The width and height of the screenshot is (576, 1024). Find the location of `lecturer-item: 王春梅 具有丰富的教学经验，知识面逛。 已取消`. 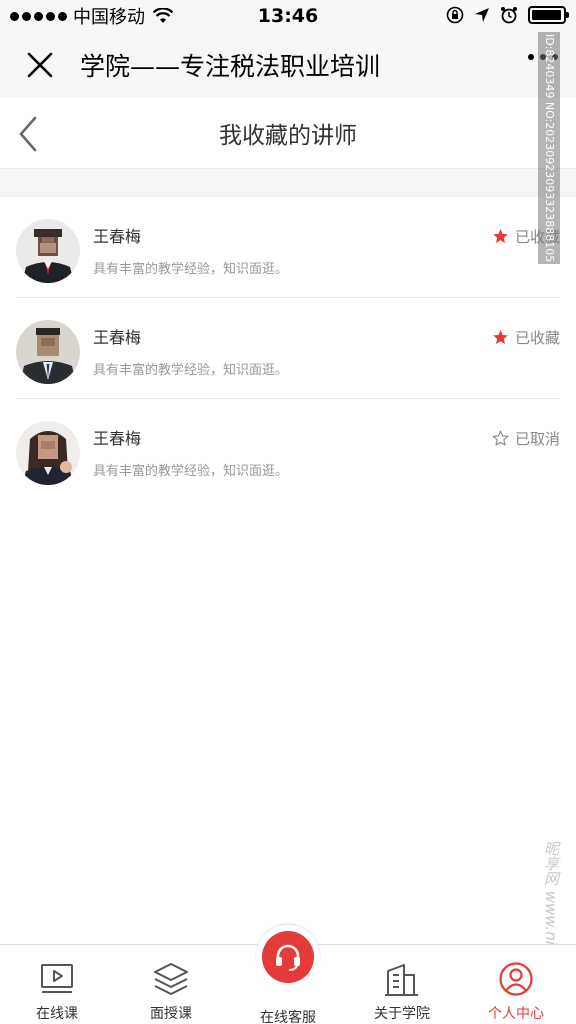

lecturer-item: 王春梅 具有丰富的教学经验，知识面逛。 已取消 is located at coordinates (288, 449).